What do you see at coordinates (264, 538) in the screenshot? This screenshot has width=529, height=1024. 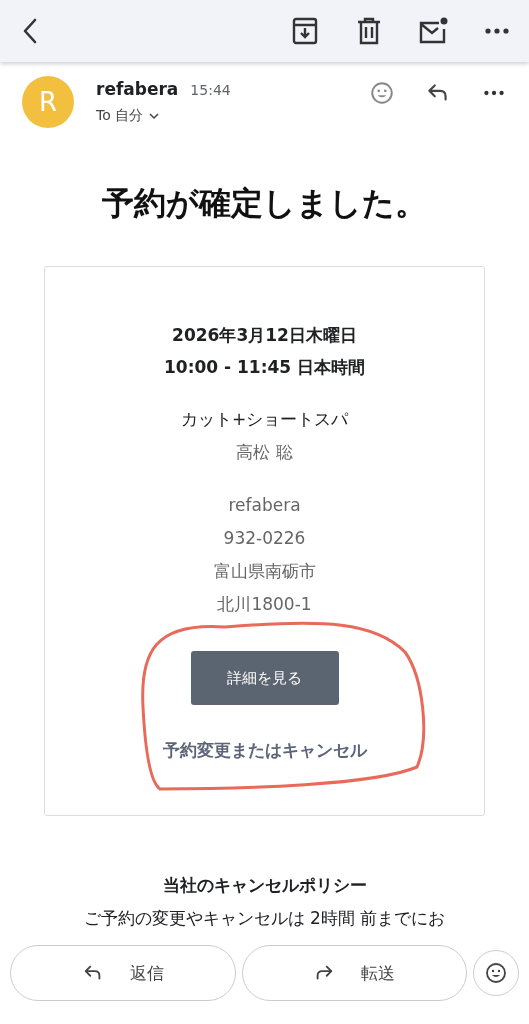 I see `address-line: 932-0226` at bounding box center [264, 538].